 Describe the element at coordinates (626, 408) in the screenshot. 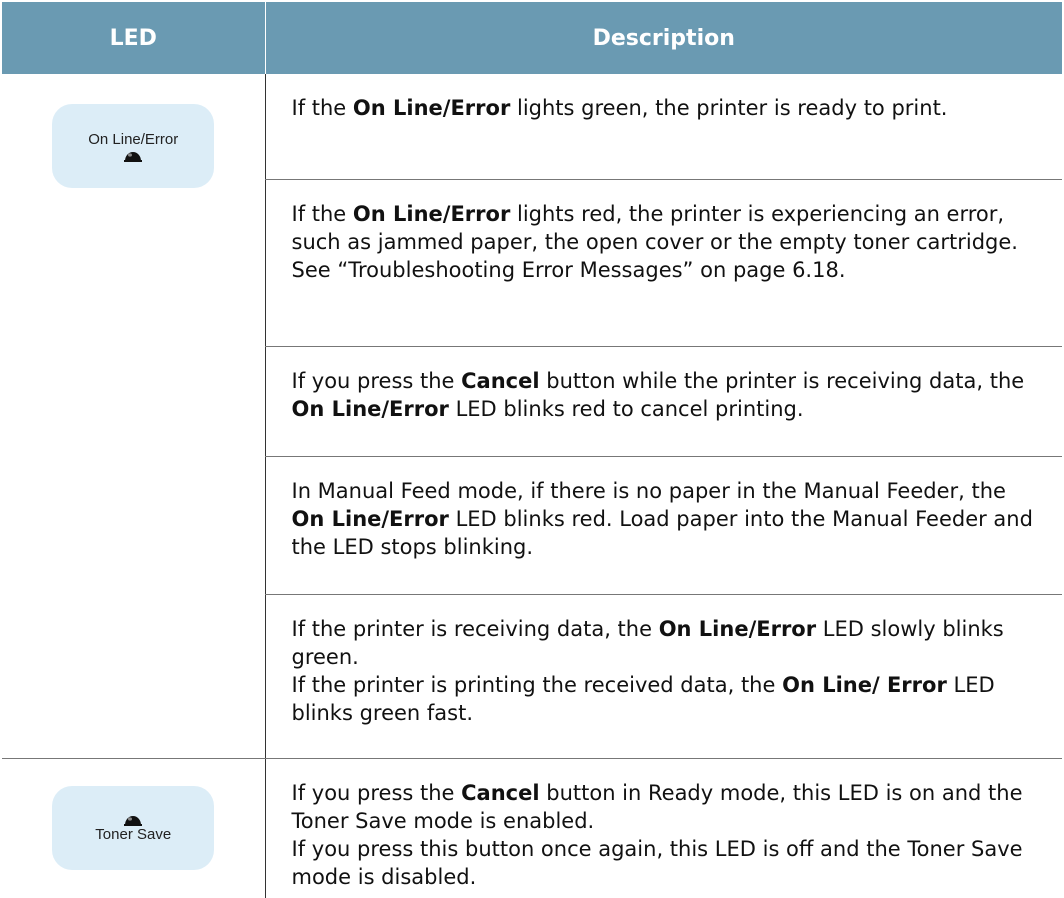

I see `text-run: LED blinks red to cancel printing.` at that location.